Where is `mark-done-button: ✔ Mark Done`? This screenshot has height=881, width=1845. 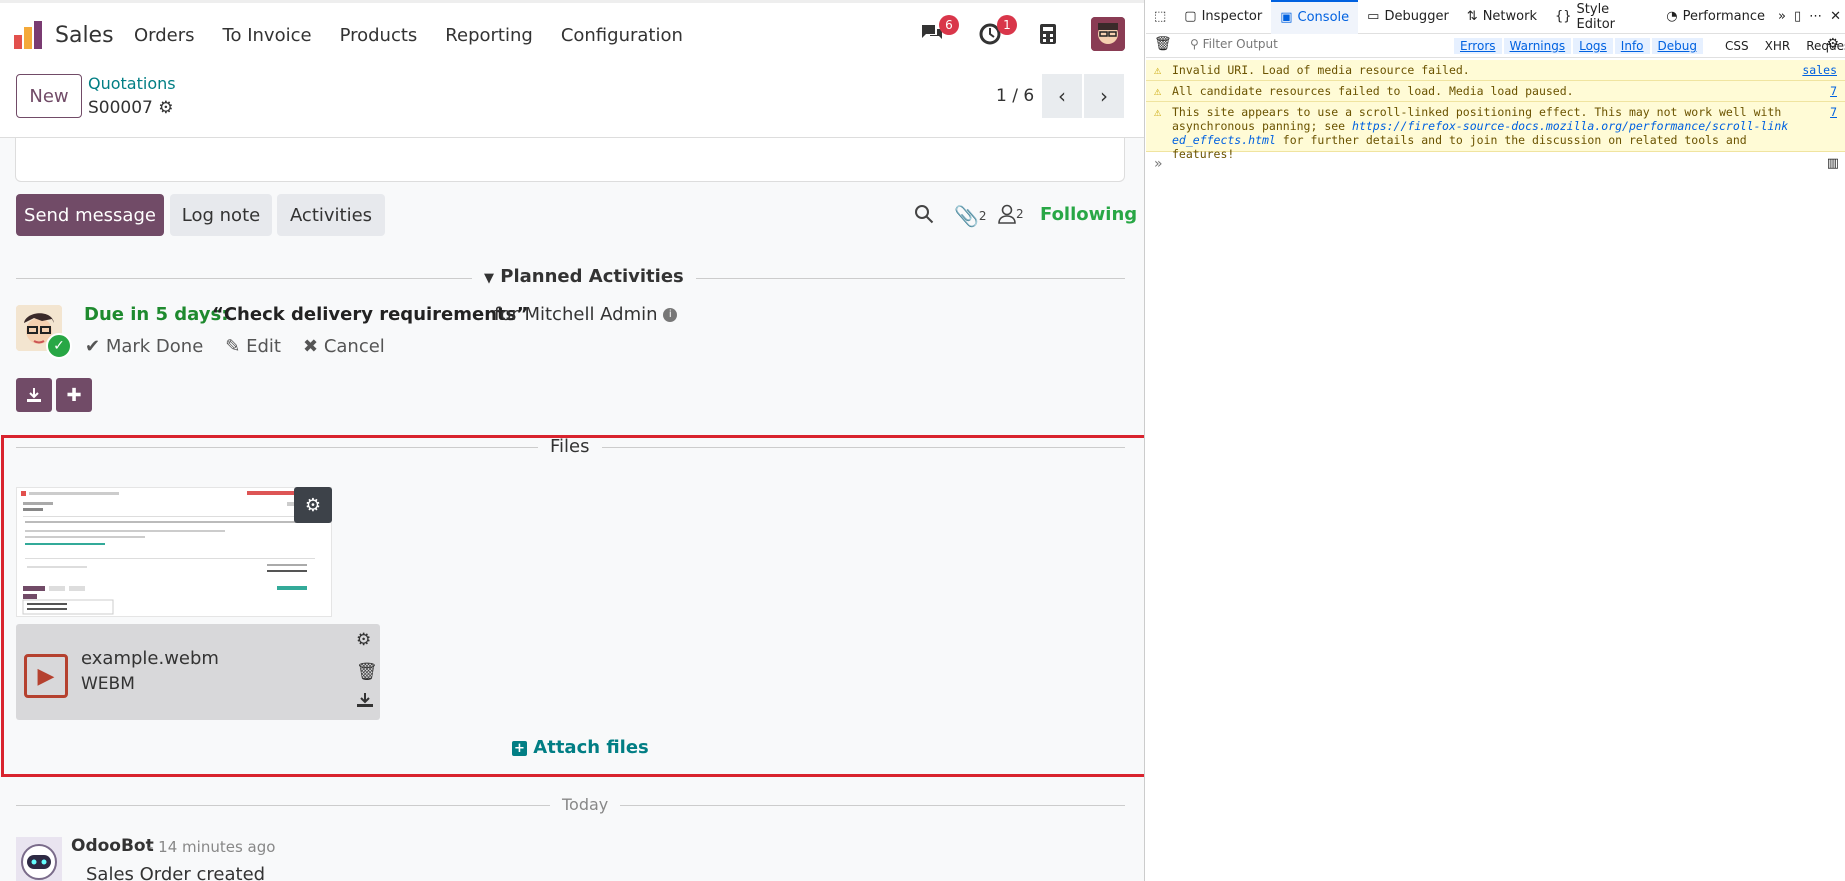
mark-done-button: ✔ Mark Done is located at coordinates (144, 346).